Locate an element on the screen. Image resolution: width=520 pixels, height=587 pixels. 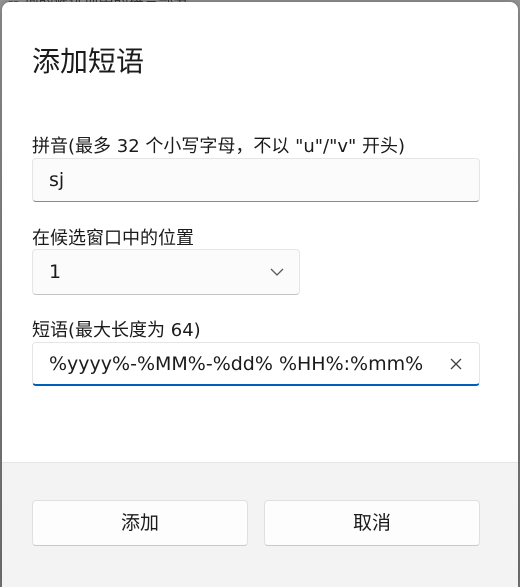
pinyin-input-value: sj is located at coordinates (57, 180).